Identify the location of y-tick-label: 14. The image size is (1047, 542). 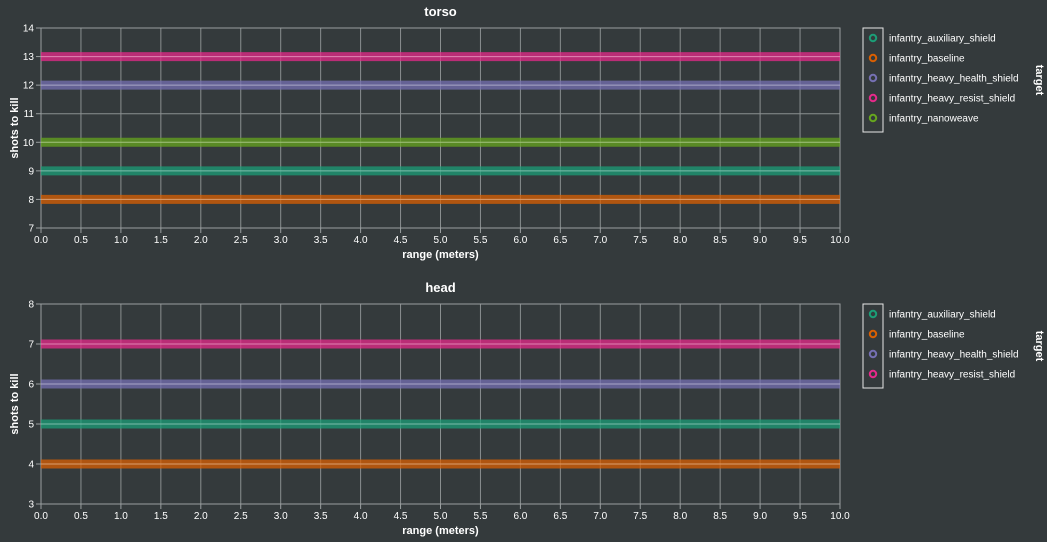
(29, 29).